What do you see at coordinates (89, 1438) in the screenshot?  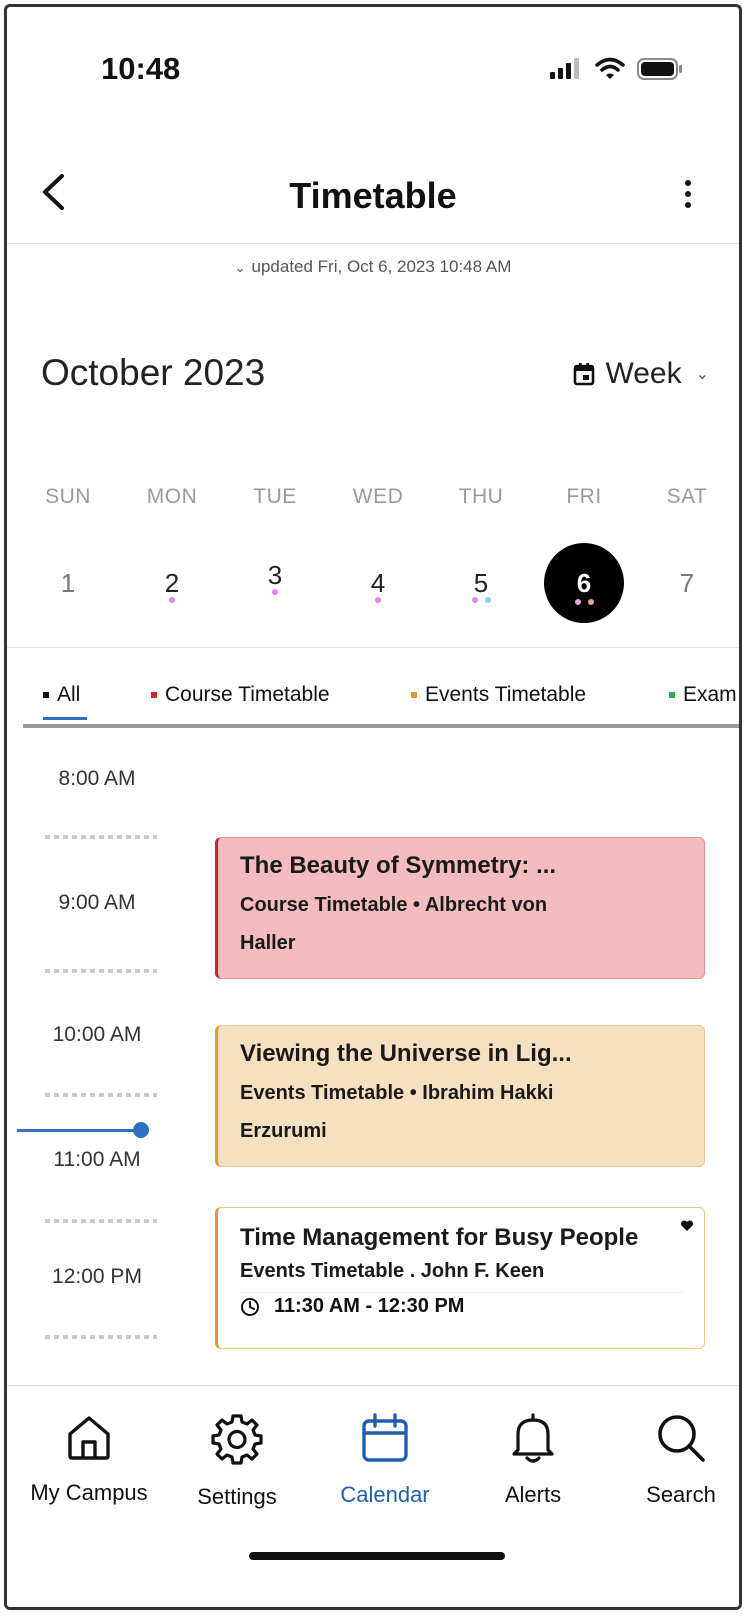 I see `home-icon` at bounding box center [89, 1438].